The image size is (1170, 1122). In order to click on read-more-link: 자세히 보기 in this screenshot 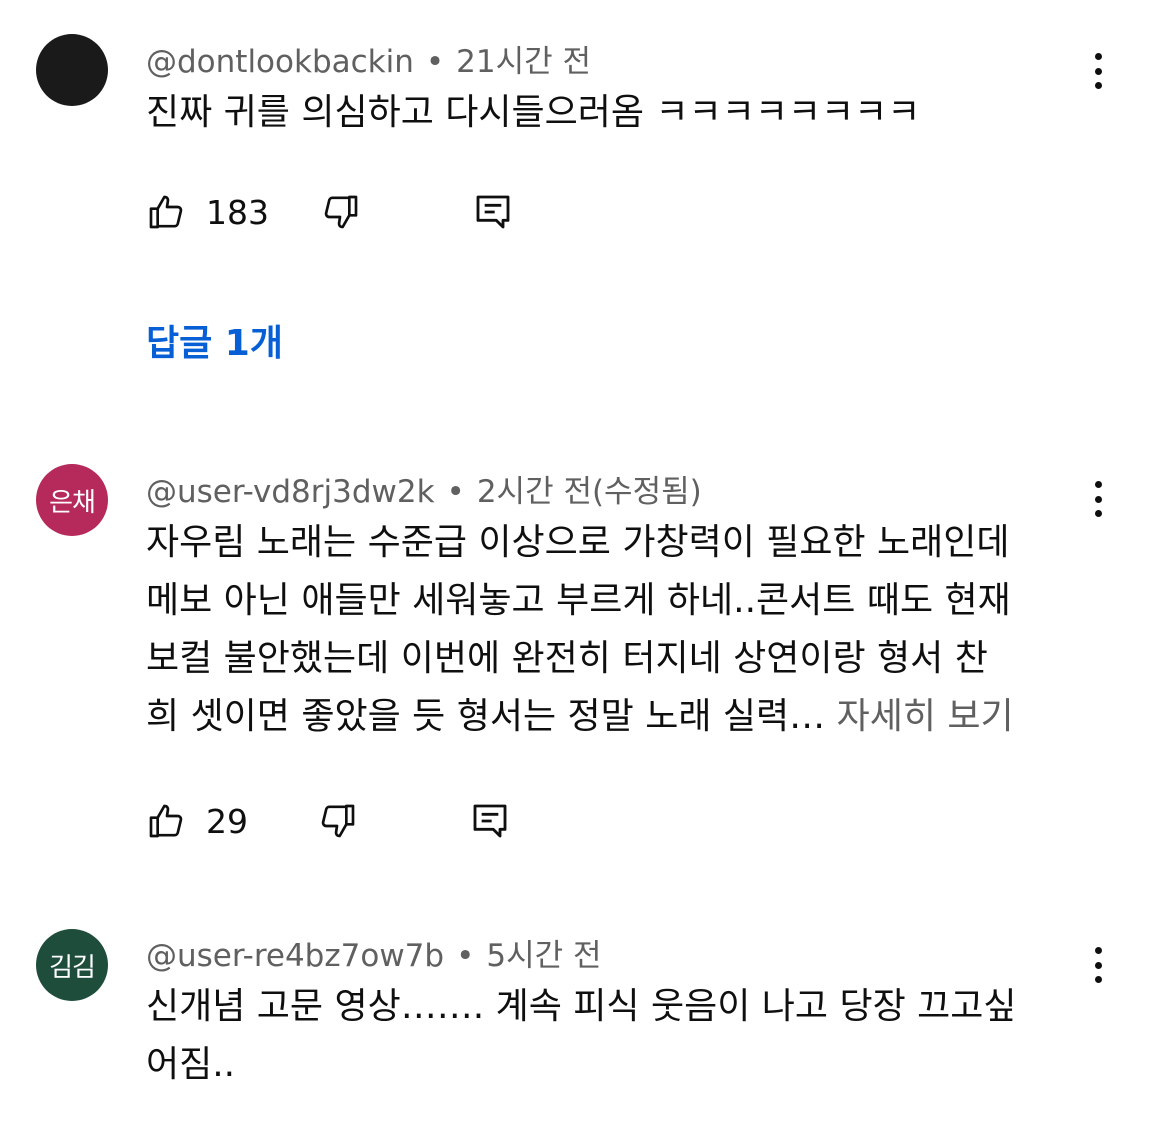, I will do `click(925, 716)`.